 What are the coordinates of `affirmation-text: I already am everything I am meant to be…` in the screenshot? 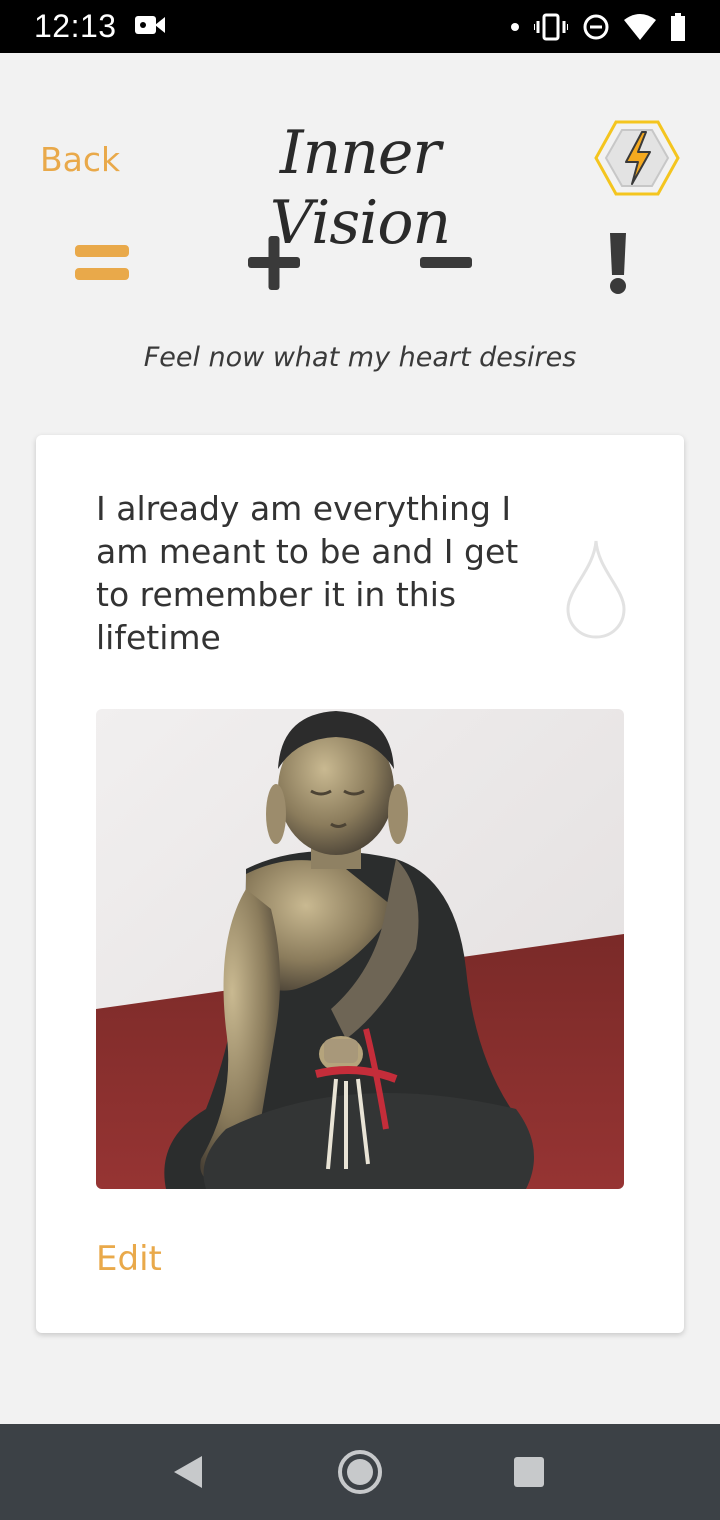 It's located at (307, 573).